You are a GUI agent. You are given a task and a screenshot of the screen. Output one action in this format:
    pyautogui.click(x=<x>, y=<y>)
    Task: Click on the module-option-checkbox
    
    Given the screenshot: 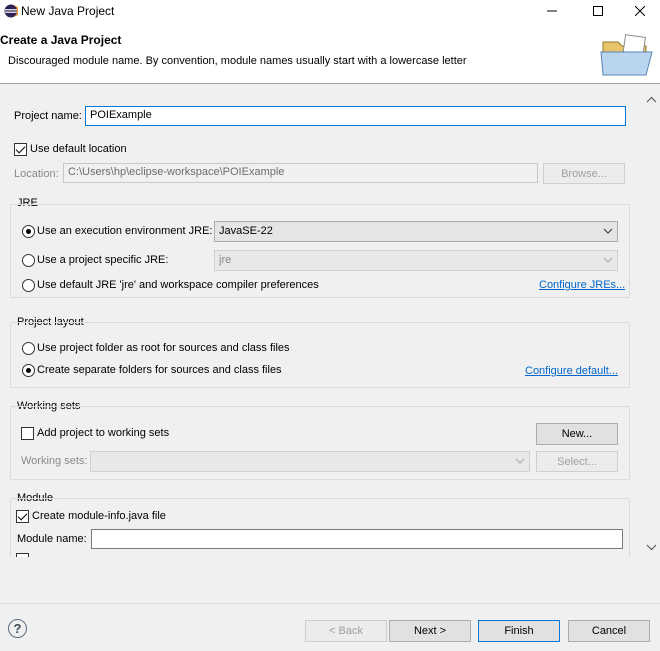 What is the action you would take?
    pyautogui.click(x=22, y=555)
    